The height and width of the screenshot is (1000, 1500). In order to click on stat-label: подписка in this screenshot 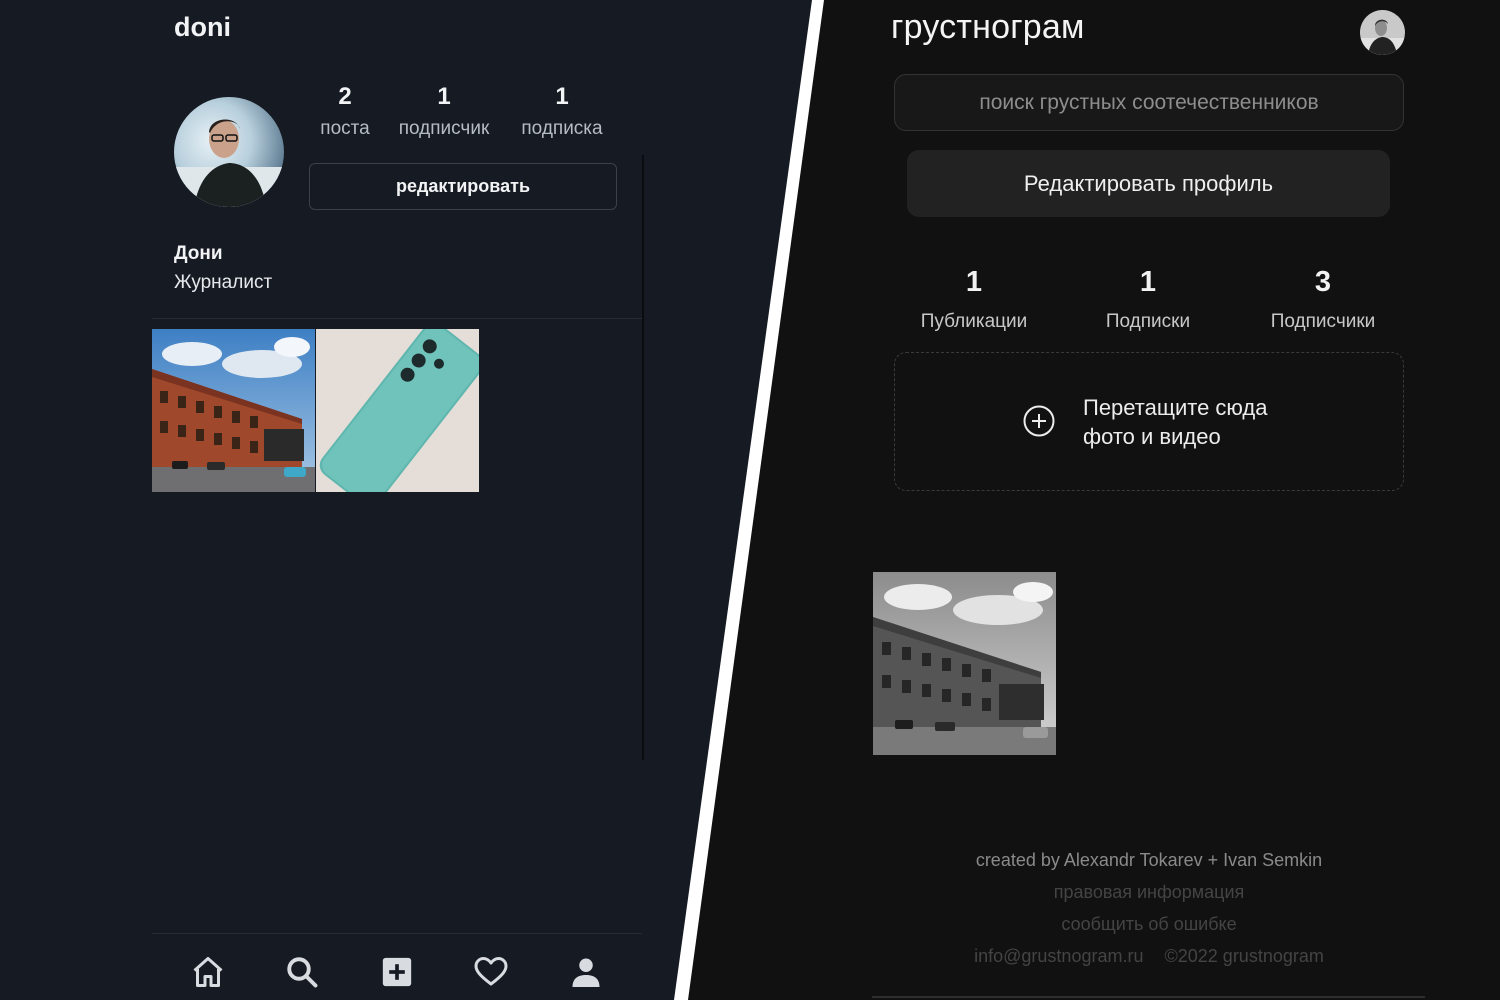, I will do `click(562, 128)`.